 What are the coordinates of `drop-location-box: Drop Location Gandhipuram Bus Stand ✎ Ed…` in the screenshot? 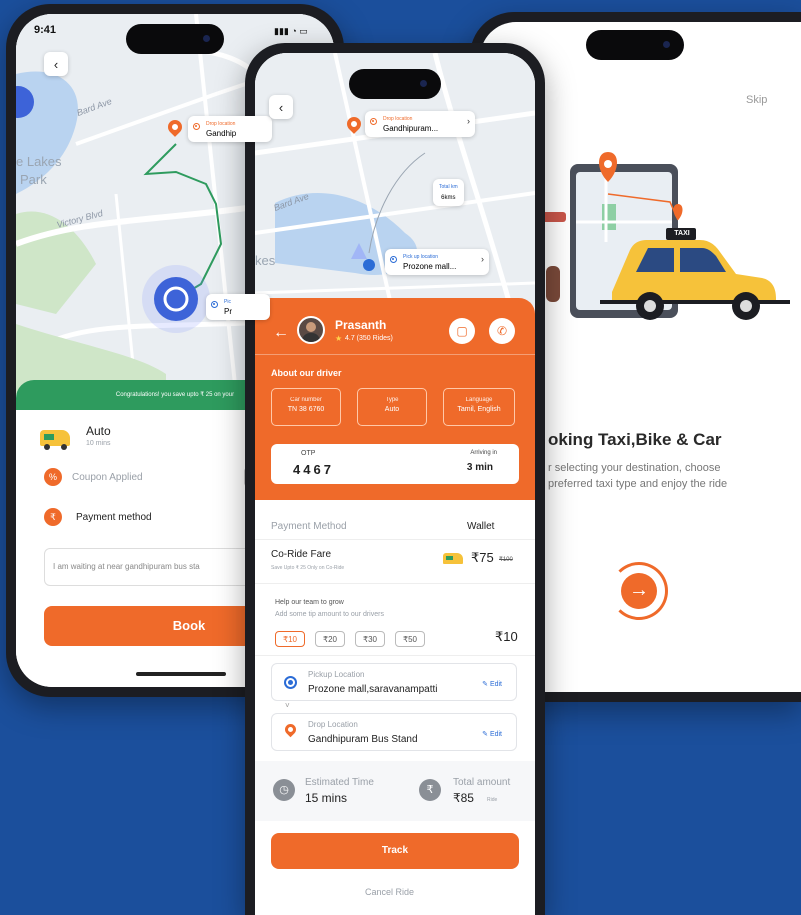 It's located at (394, 732).